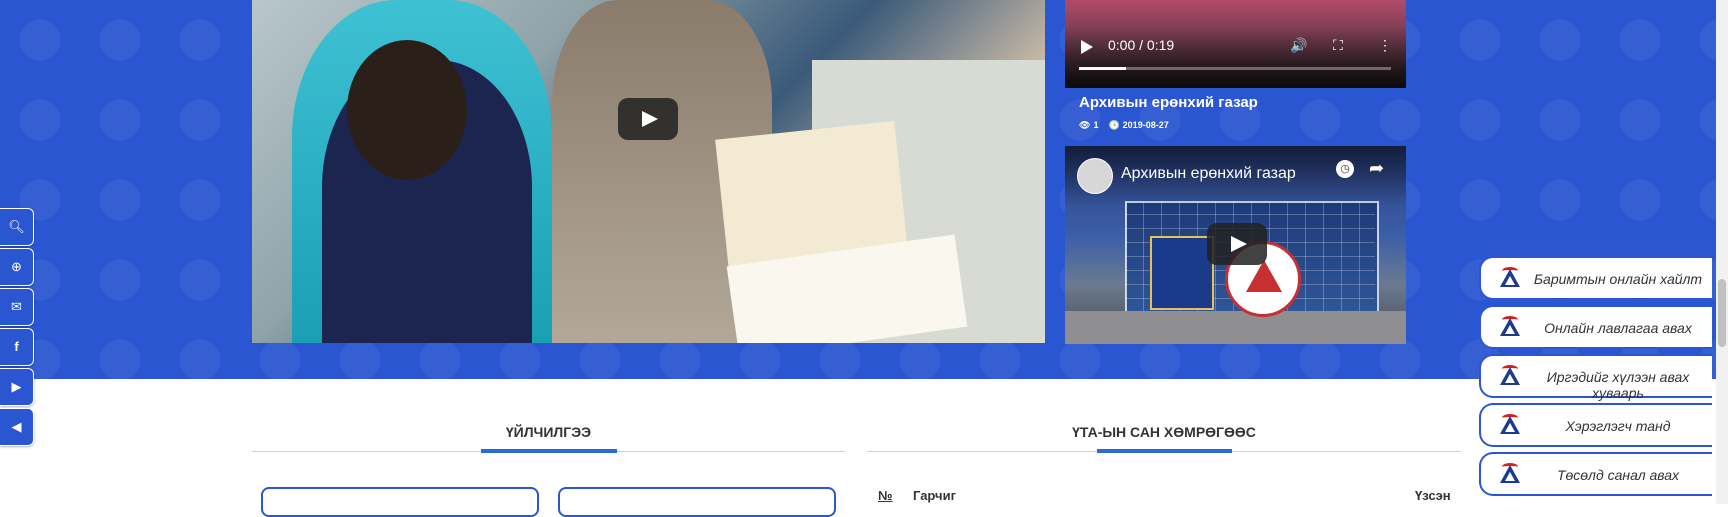 The width and height of the screenshot is (1728, 517). What do you see at coordinates (1102, 68) in the screenshot?
I see `video-progress-fill` at bounding box center [1102, 68].